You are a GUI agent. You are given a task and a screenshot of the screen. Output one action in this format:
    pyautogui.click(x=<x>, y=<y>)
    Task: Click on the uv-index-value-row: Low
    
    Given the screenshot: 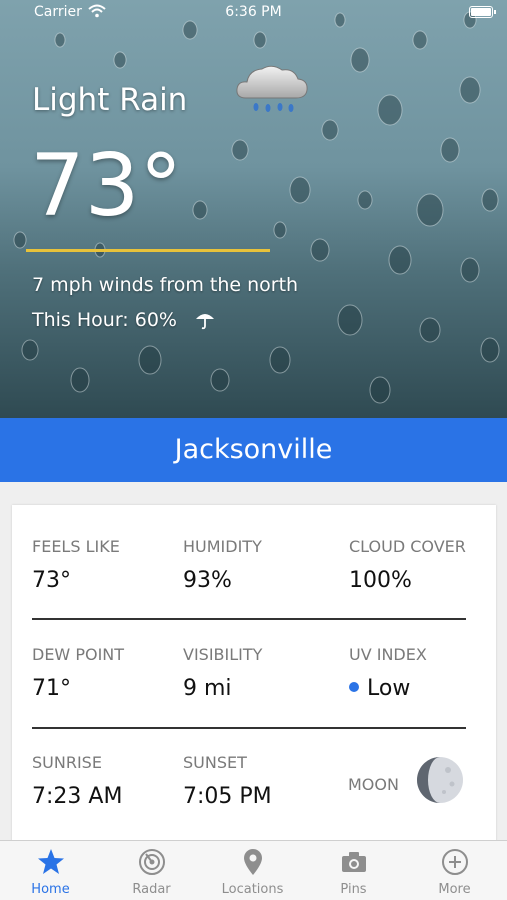 What is the action you would take?
    pyautogui.click(x=388, y=688)
    